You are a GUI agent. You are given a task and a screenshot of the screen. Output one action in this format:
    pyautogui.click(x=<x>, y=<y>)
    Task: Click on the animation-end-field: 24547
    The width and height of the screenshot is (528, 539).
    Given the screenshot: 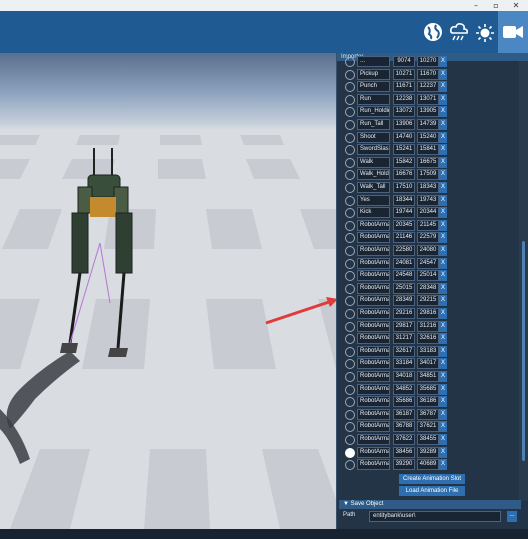 What is the action you would take?
    pyautogui.click(x=428, y=263)
    